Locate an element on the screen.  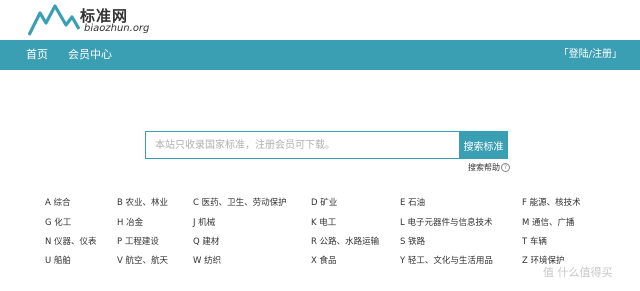
category-link: J 机械 is located at coordinates (204, 222).